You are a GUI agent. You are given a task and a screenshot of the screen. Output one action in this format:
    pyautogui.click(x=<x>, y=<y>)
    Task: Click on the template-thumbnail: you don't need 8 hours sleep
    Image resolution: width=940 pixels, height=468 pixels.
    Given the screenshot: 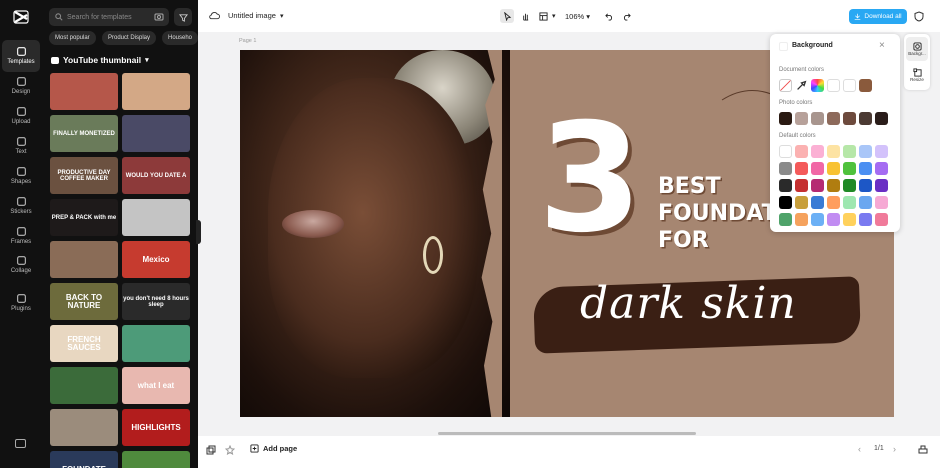 What is the action you would take?
    pyautogui.click(x=156, y=301)
    